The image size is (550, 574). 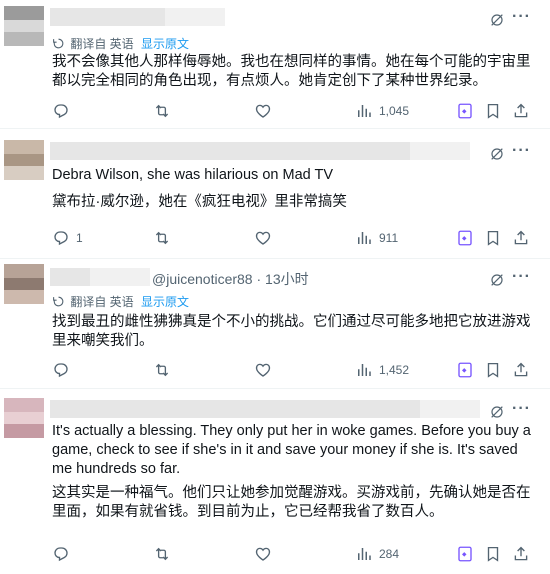 I want to click on reply-text: 找到最丑的雌性狒狒真是个不小的挑战。它们通过尽可能多地把它放进游戏里来嘲笑我们。, so click(x=291, y=331).